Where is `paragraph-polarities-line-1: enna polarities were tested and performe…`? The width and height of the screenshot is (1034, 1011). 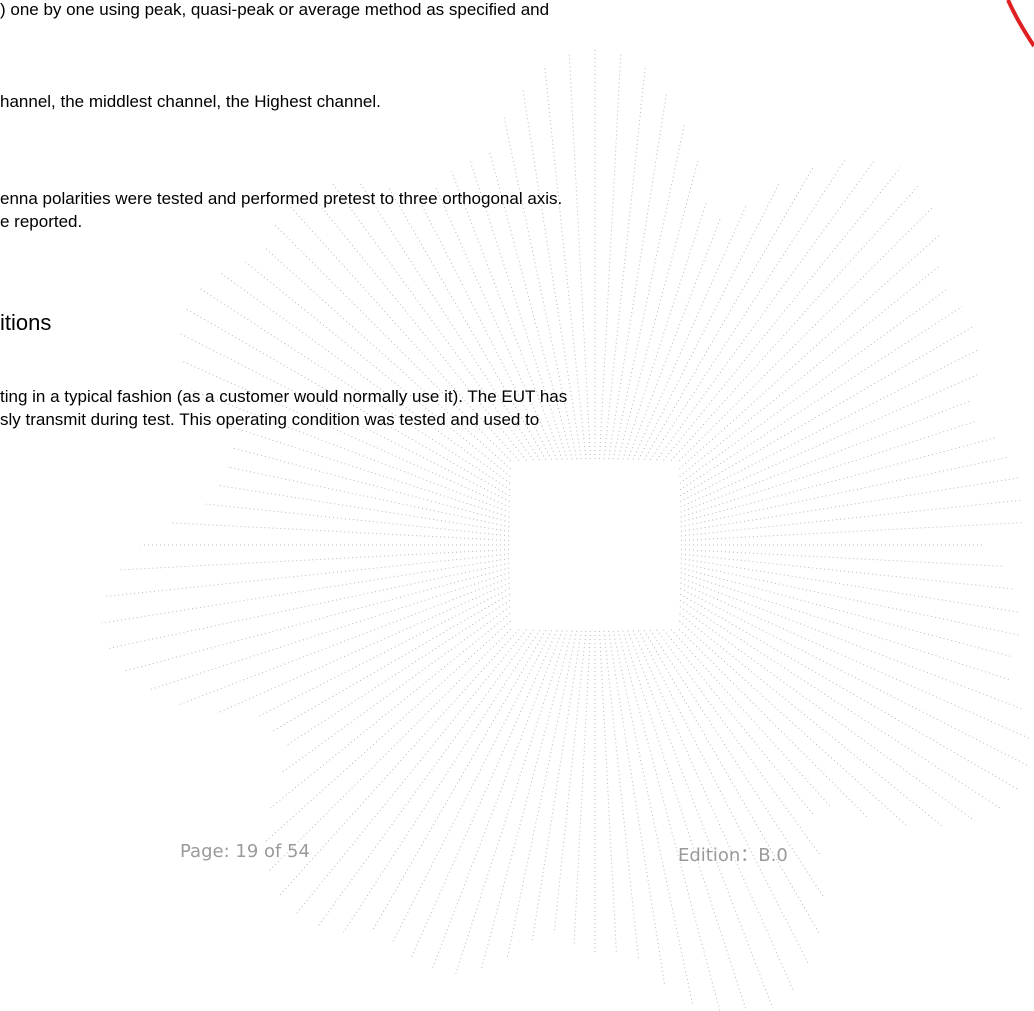
paragraph-polarities-line-1: enna polarities were tested and performe… is located at coordinates (281, 198).